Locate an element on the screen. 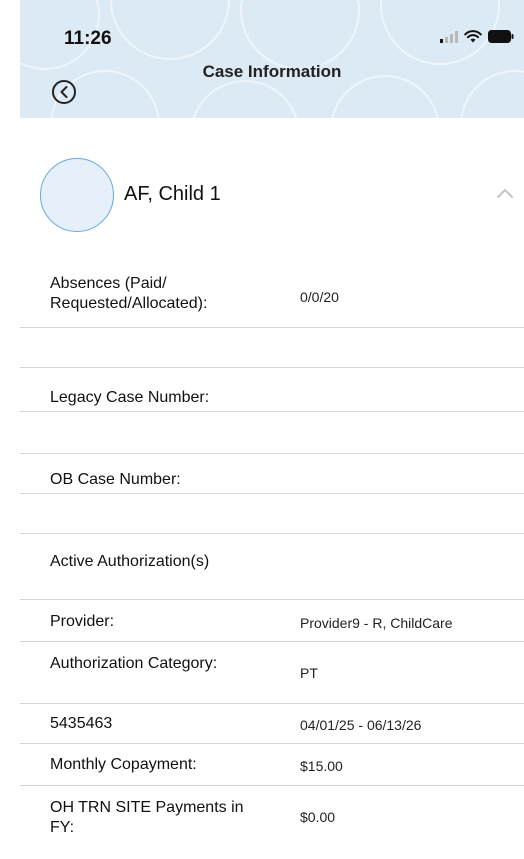 Image resolution: width=524 pixels, height=859 pixels. back-circle-icon is located at coordinates (64, 92).